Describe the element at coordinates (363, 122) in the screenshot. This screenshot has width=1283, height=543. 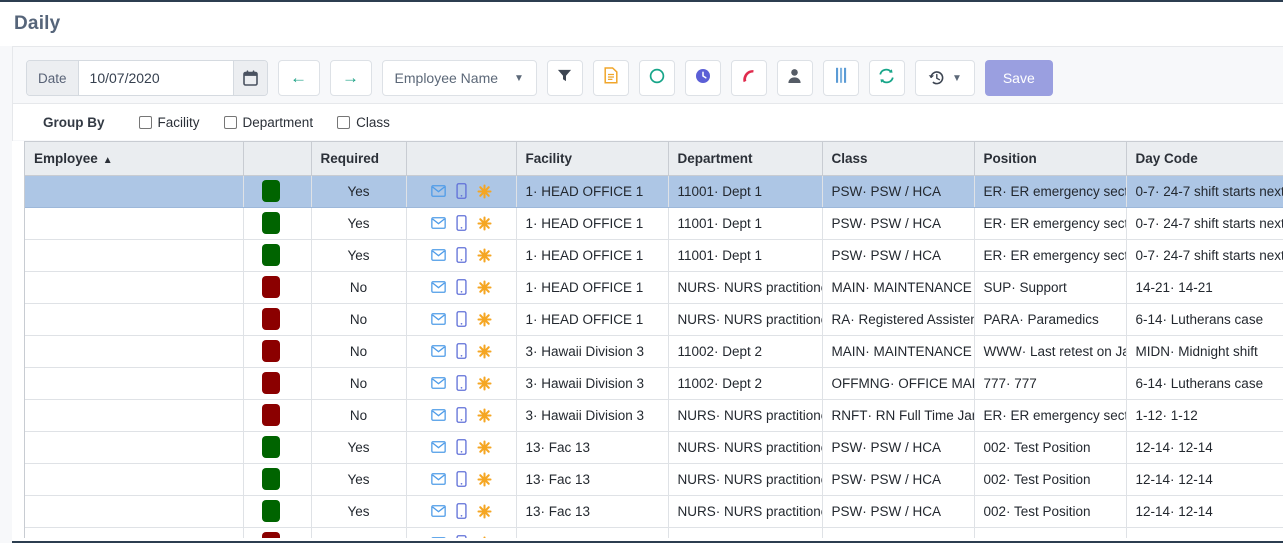
I see `group-by-class: Class` at that location.